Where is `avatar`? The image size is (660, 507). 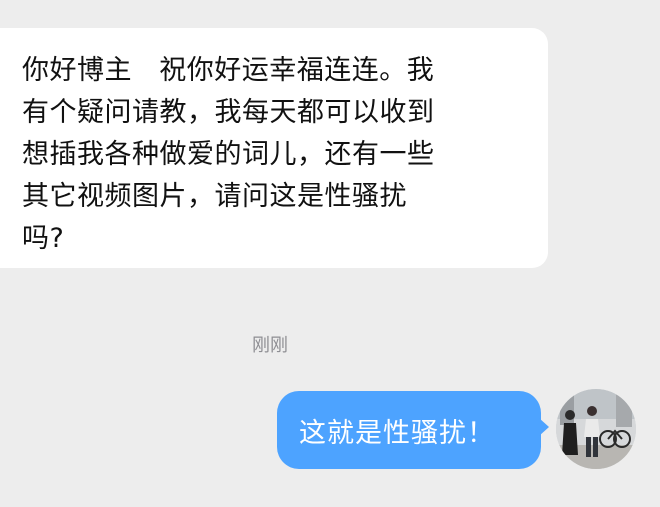
avatar is located at coordinates (596, 429).